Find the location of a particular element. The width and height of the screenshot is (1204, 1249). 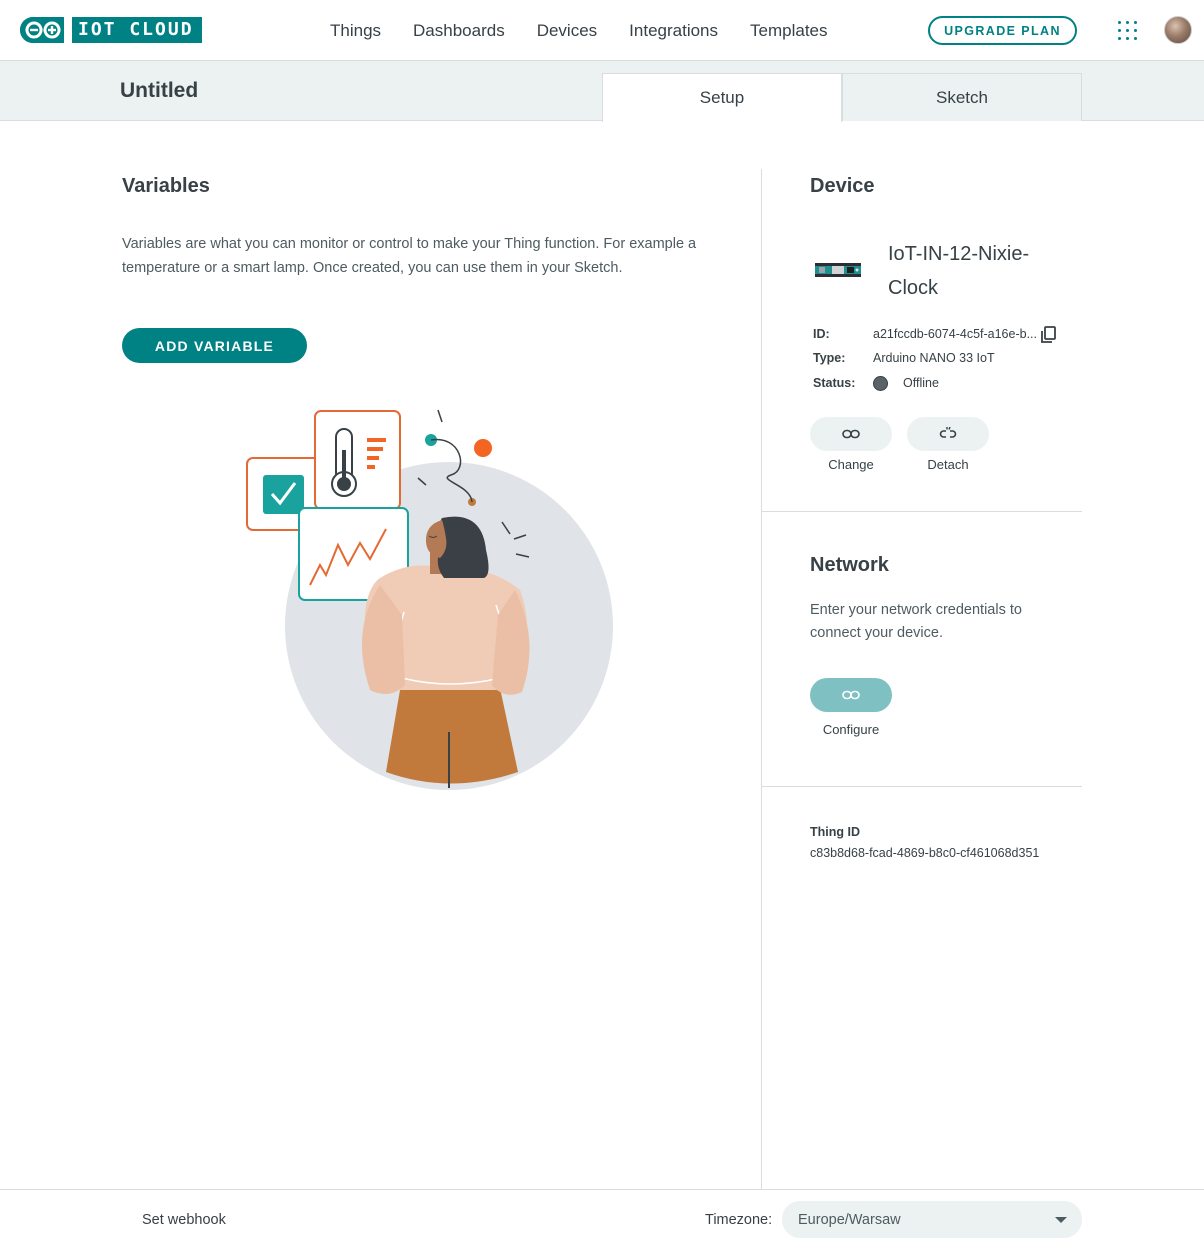

timezone-value: Europe/Warsaw is located at coordinates (849, 1219).